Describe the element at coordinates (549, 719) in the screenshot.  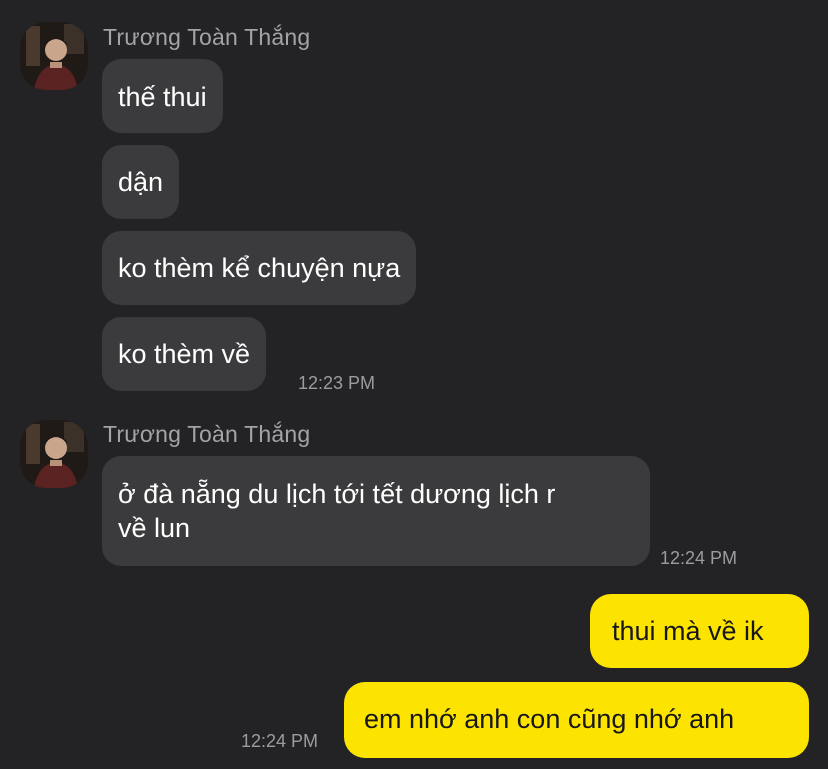
I see `message-text: em nhớ anh con cũng nhớ anh` at that location.